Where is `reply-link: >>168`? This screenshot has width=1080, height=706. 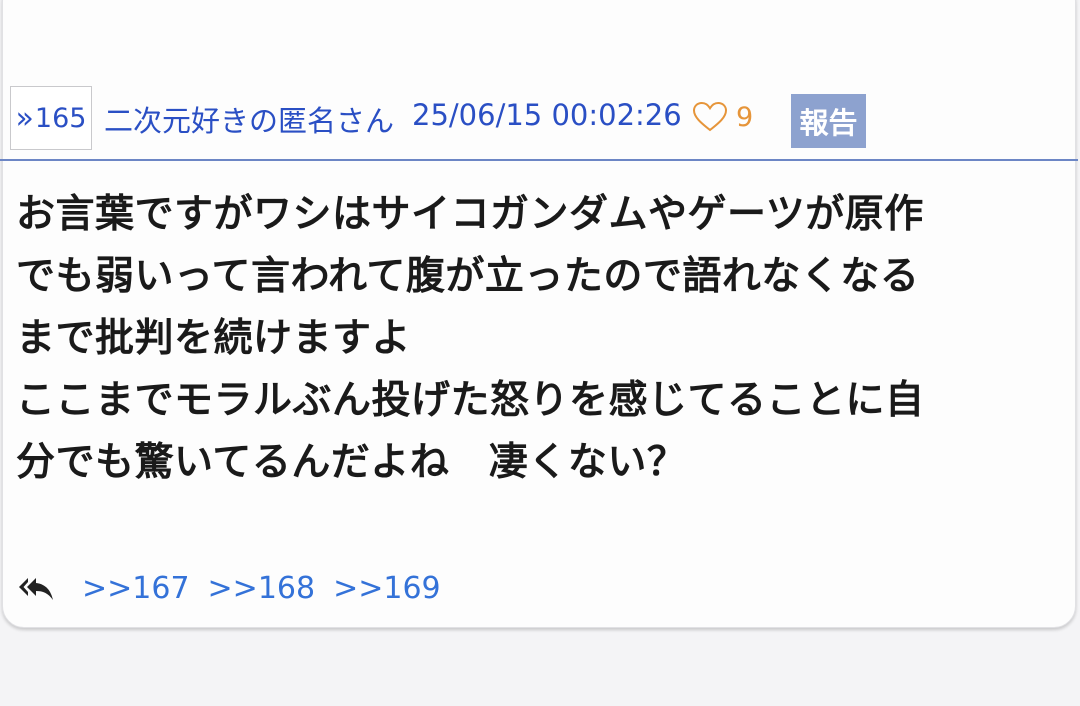
reply-link: >>168 is located at coordinates (262, 588).